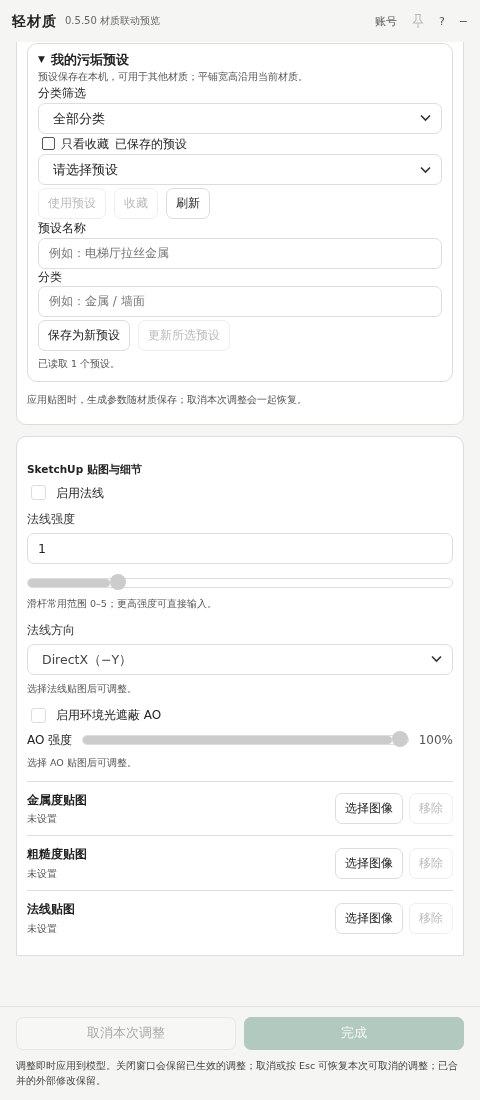 The image size is (480, 1100). What do you see at coordinates (240, 118) in the screenshot?
I see `category-filter-select: 全部分类` at bounding box center [240, 118].